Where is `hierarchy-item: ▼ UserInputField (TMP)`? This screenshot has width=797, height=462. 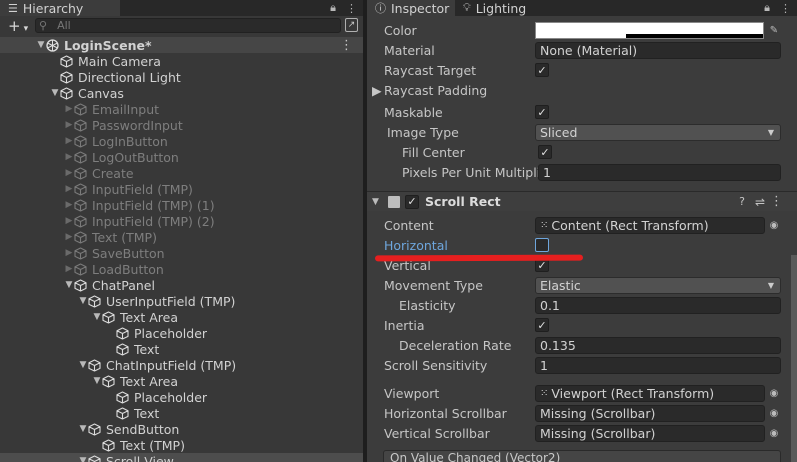
hierarchy-item: ▼ UserInputField (TMP) is located at coordinates (181, 301).